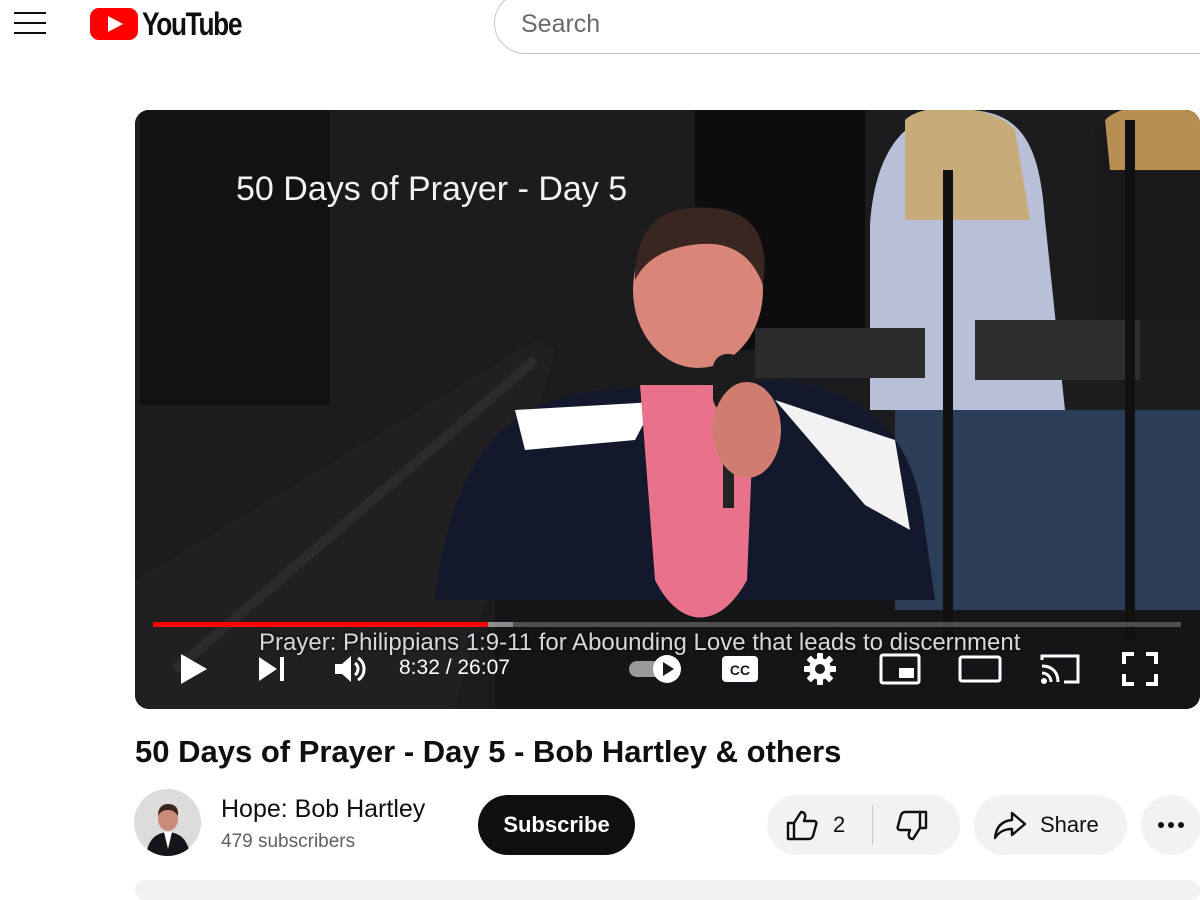  What do you see at coordinates (839, 824) in the screenshot?
I see `like-count: 2` at bounding box center [839, 824].